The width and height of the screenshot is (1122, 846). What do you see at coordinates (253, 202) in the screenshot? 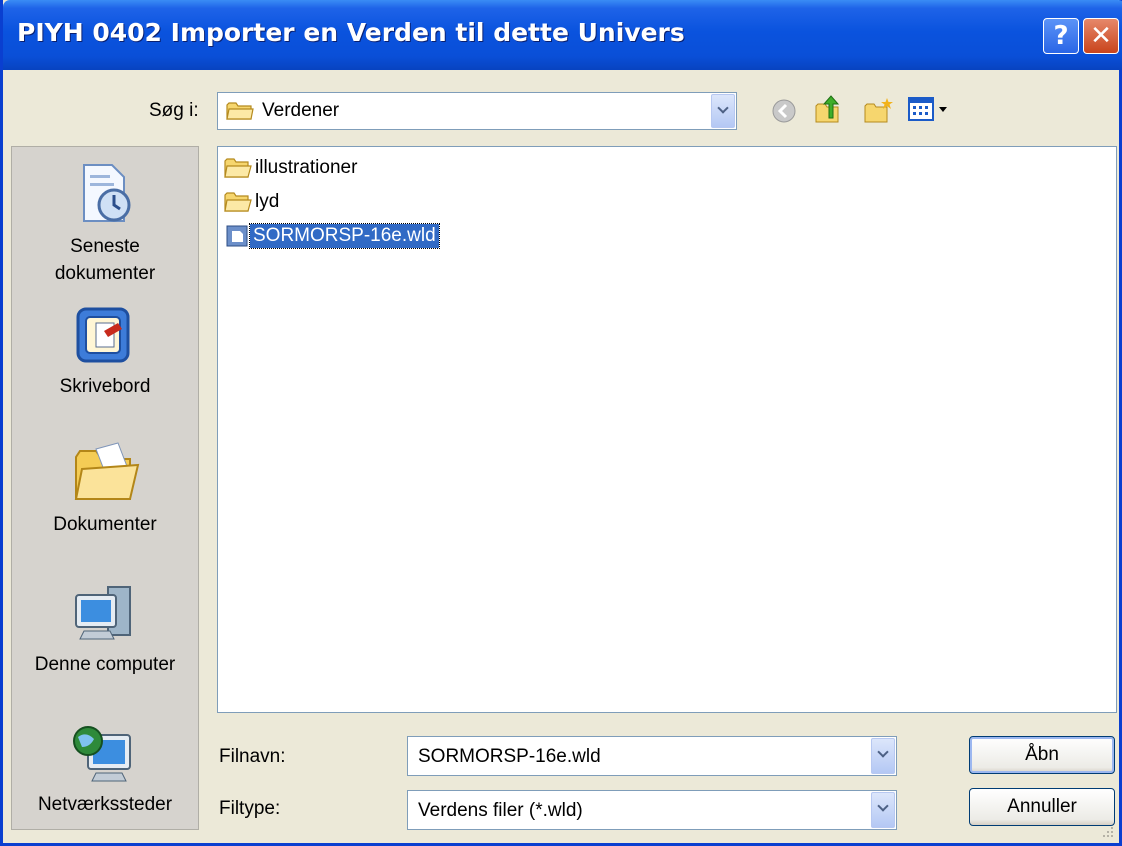
I see `list-item-folder: lyd` at bounding box center [253, 202].